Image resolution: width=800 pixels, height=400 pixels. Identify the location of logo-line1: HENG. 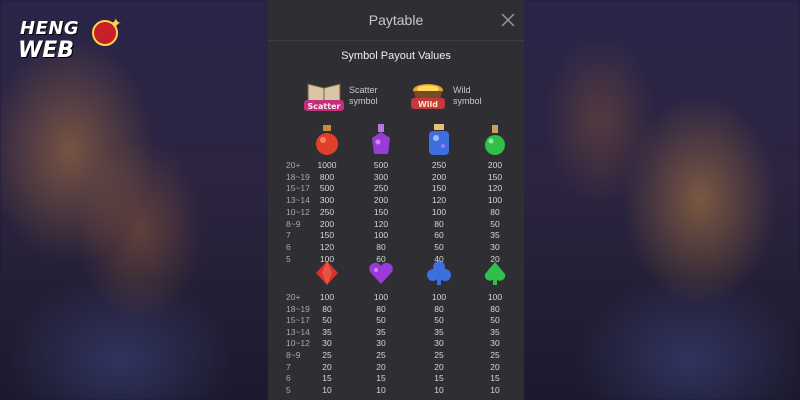
(50, 28).